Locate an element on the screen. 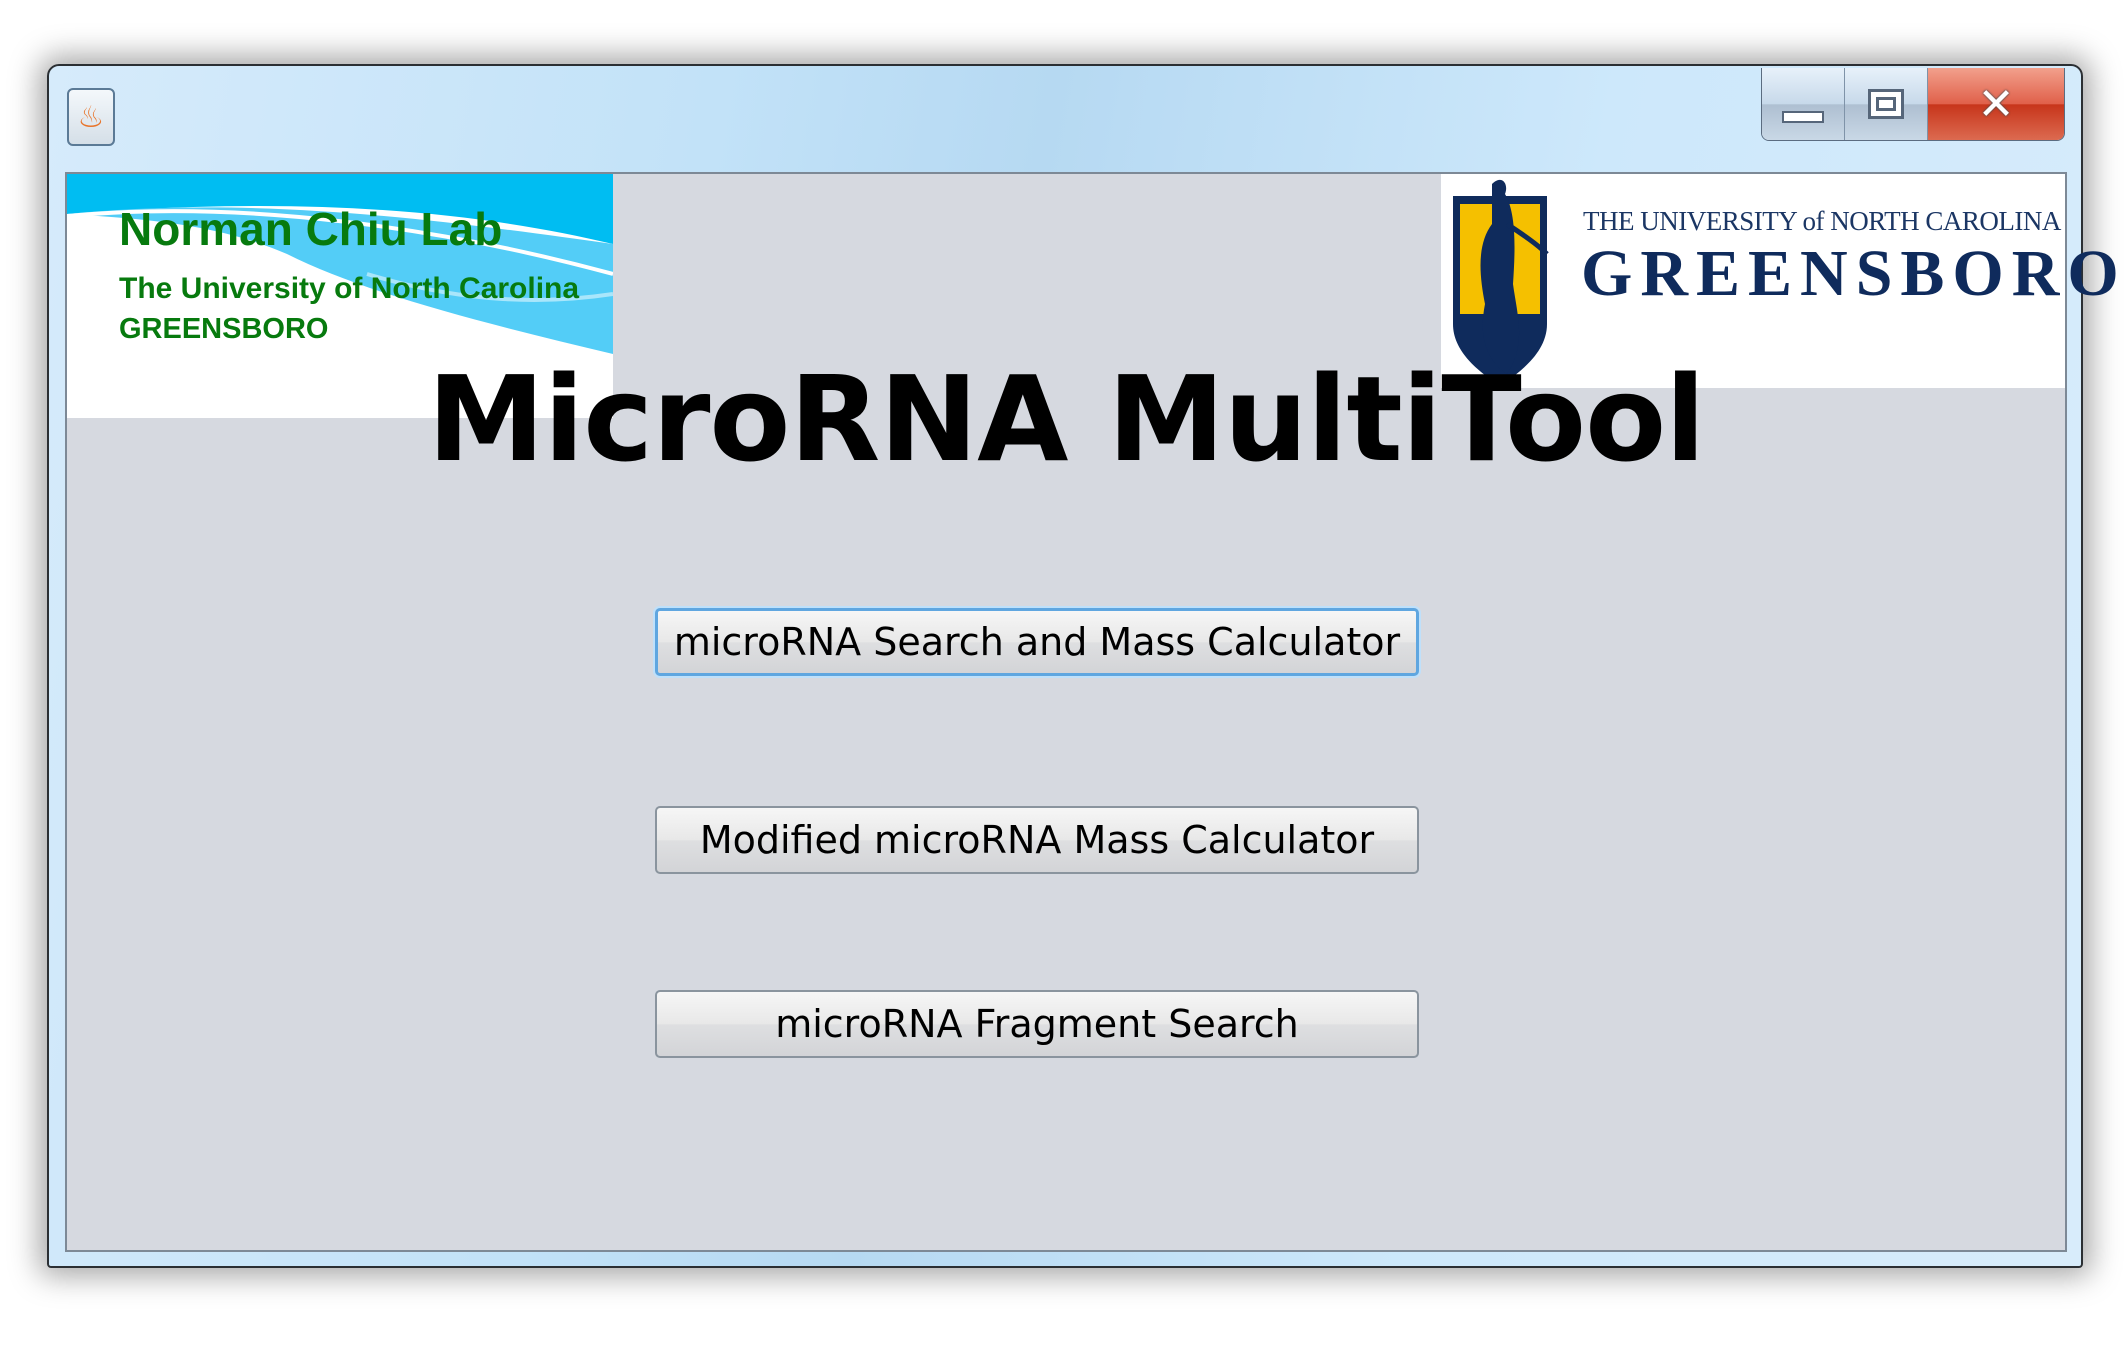 The height and width of the screenshot is (1348, 2124). close-button: ✕ is located at coordinates (1996, 104).